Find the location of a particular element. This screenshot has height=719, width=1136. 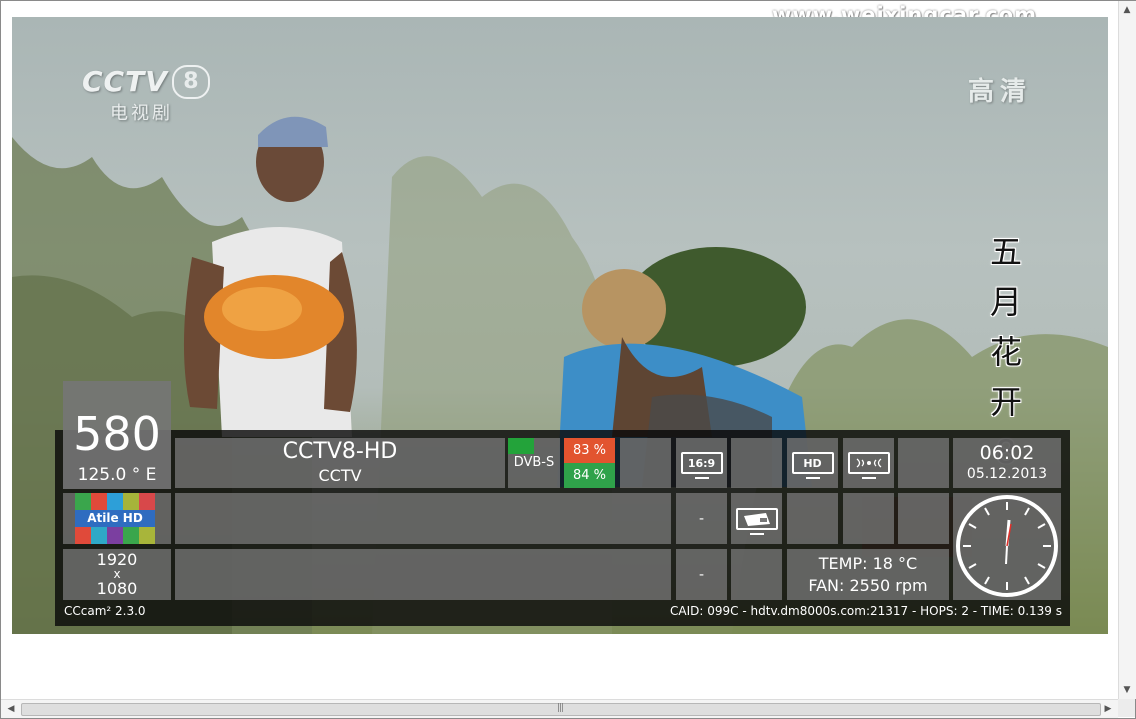

system-status-cell: TEMP: 18 °C FAN: 2550 rpm is located at coordinates (868, 574).